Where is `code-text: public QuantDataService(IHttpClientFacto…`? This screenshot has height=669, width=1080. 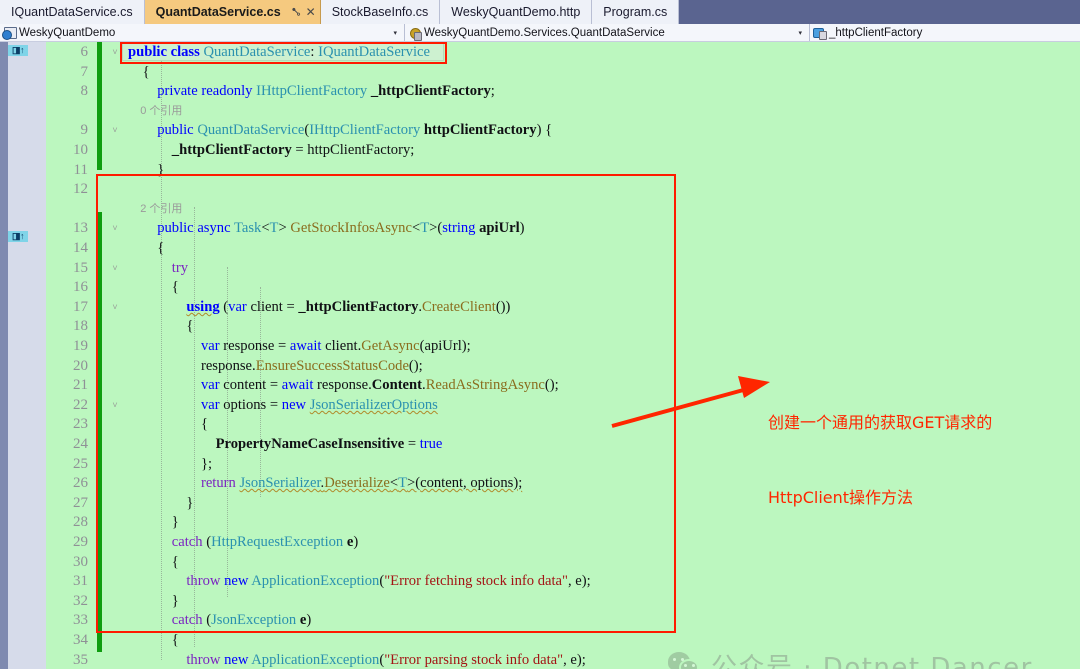
code-text: public QuantDataService(IHttpClientFacto… is located at coordinates (355, 130).